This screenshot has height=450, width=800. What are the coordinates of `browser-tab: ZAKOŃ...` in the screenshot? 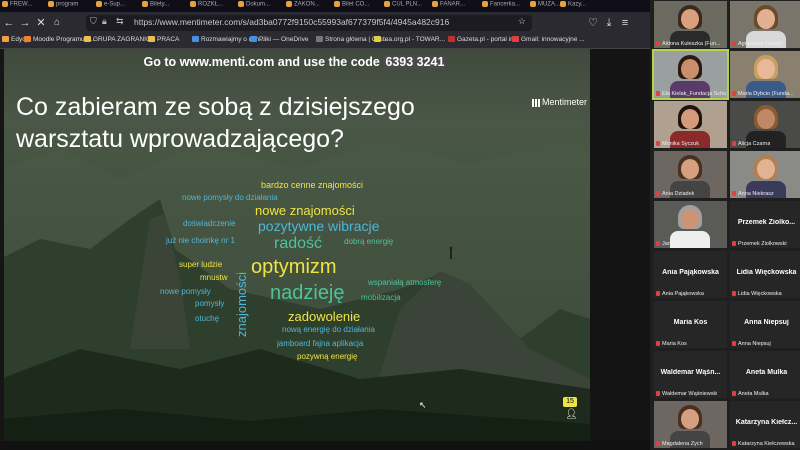 It's located at (308, 6).